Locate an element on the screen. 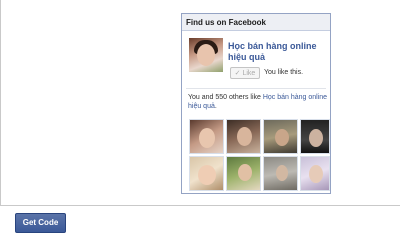 The image size is (400, 252). fans-summary-suffix: . is located at coordinates (215, 106).